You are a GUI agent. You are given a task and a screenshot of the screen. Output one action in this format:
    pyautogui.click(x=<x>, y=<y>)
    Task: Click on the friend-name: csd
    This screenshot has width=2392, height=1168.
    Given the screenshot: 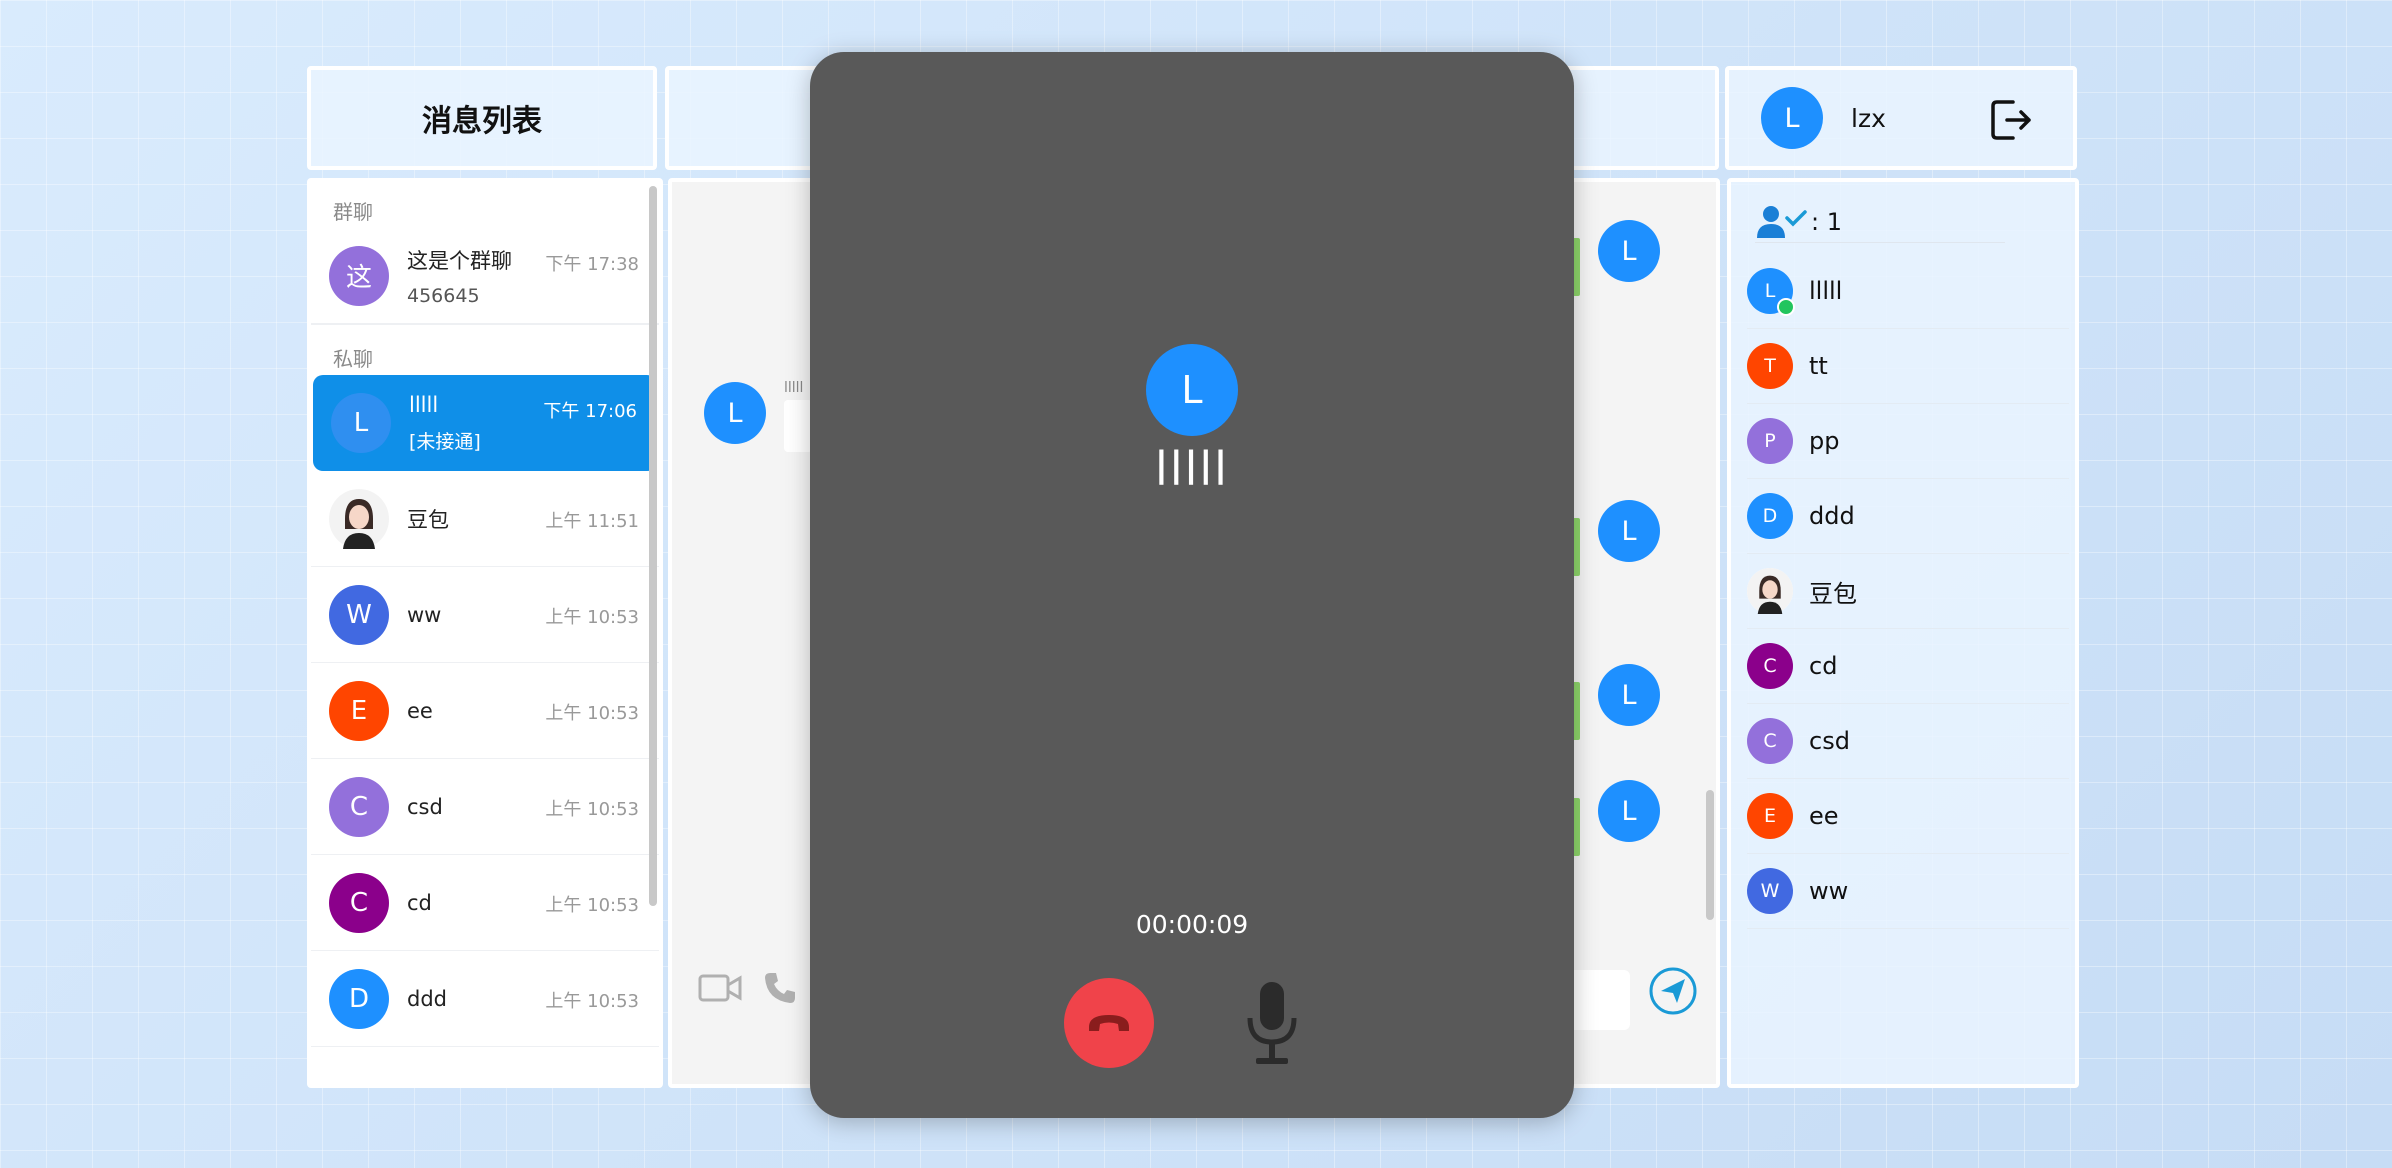 What is the action you would take?
    pyautogui.click(x=1829, y=741)
    